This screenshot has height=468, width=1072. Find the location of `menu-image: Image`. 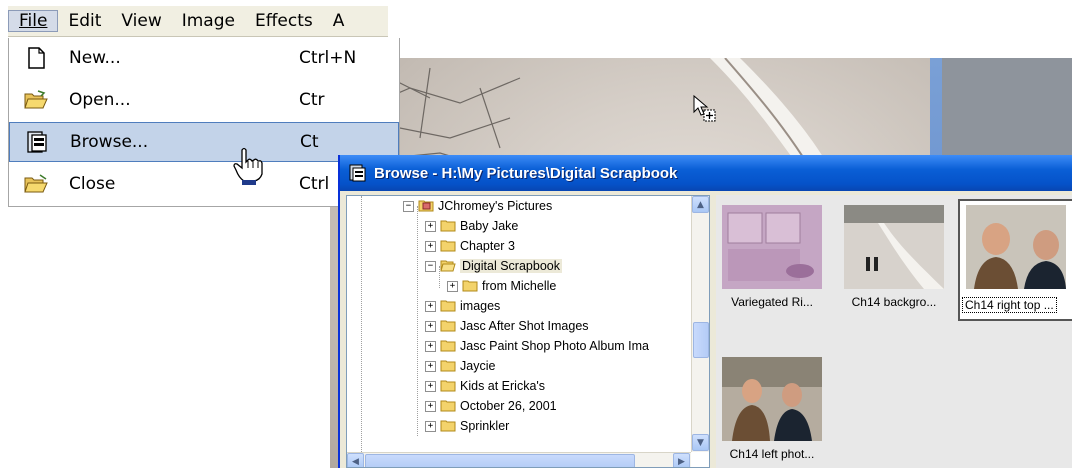

menu-image: Image is located at coordinates (208, 21).